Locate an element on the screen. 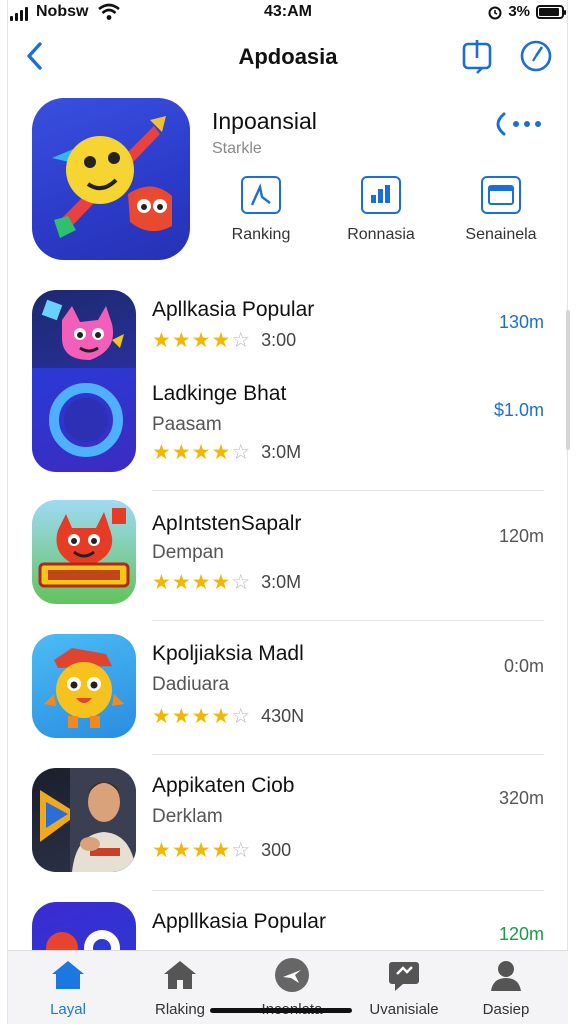  featured-app-name: Inpoansial is located at coordinates (264, 121).